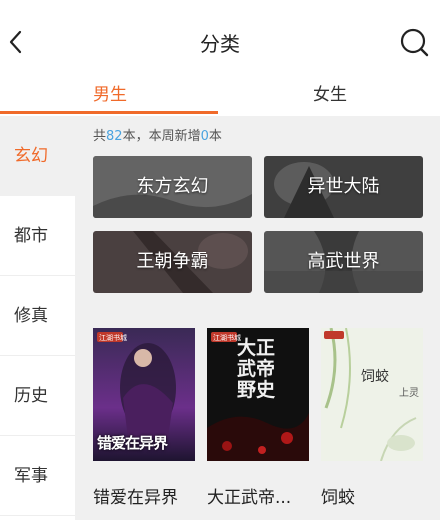 Image resolution: width=440 pixels, height=520 pixels. What do you see at coordinates (330, 98) in the screenshot?
I see `tab-female: 女生` at bounding box center [330, 98].